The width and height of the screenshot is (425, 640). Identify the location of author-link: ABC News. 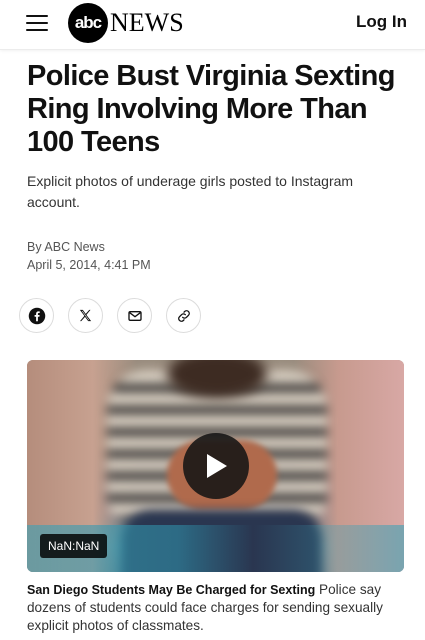
(74, 247).